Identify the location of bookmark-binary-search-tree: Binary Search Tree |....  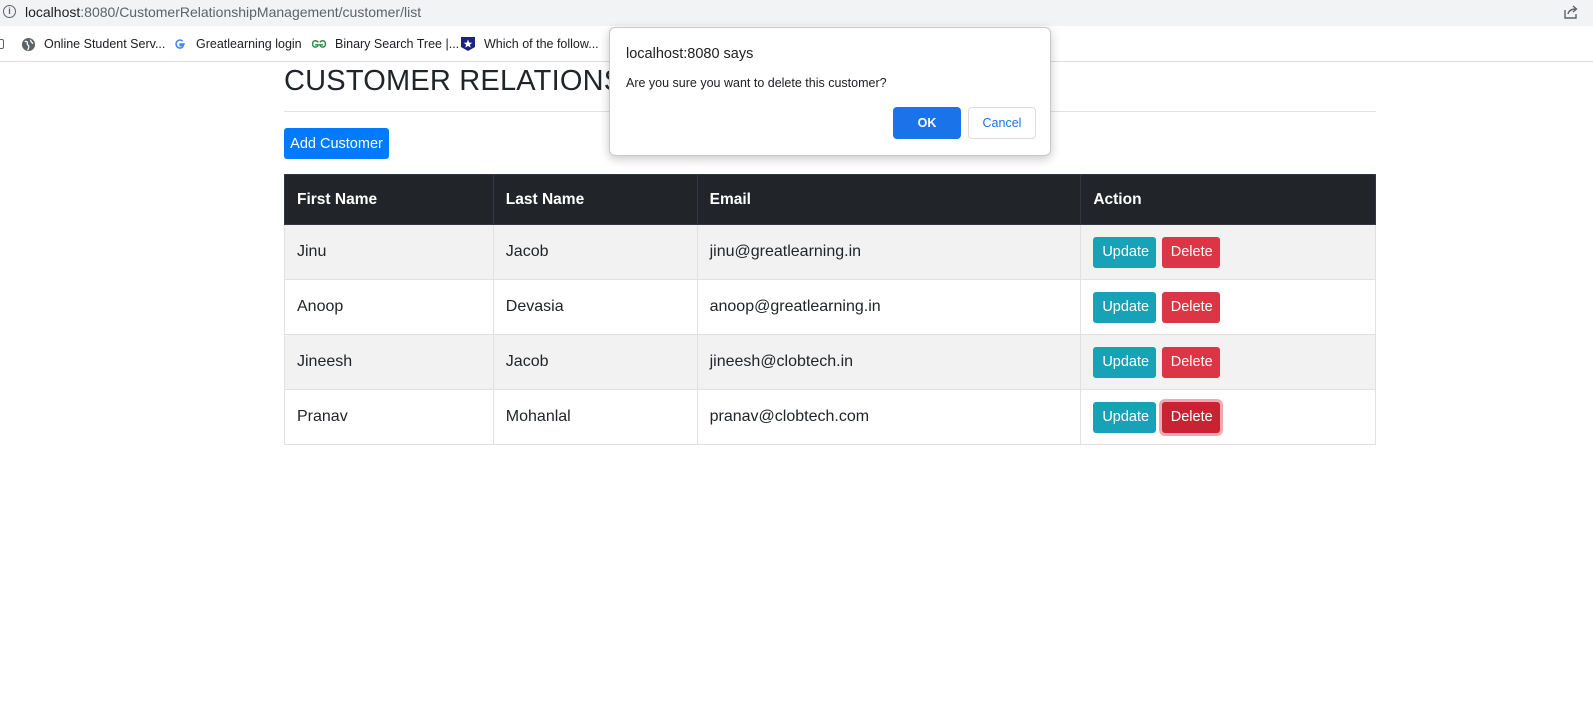
(385, 44).